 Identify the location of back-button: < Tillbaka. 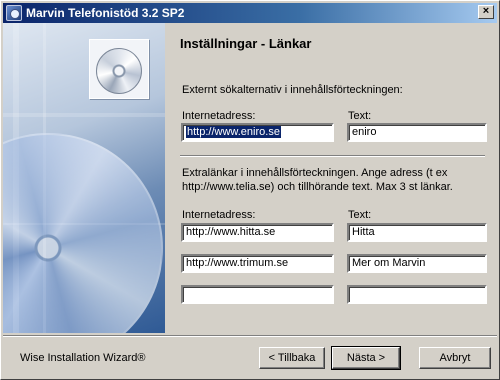
(292, 358).